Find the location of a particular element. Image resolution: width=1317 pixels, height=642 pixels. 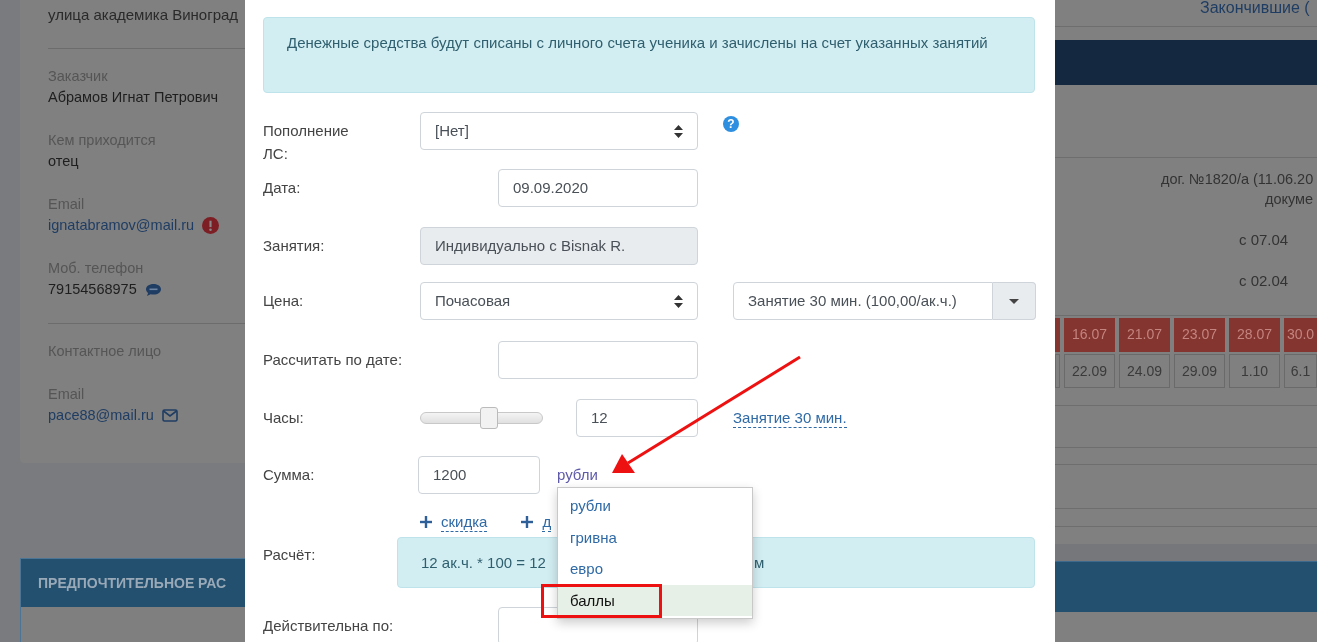

menu-item: евро is located at coordinates (655, 569).